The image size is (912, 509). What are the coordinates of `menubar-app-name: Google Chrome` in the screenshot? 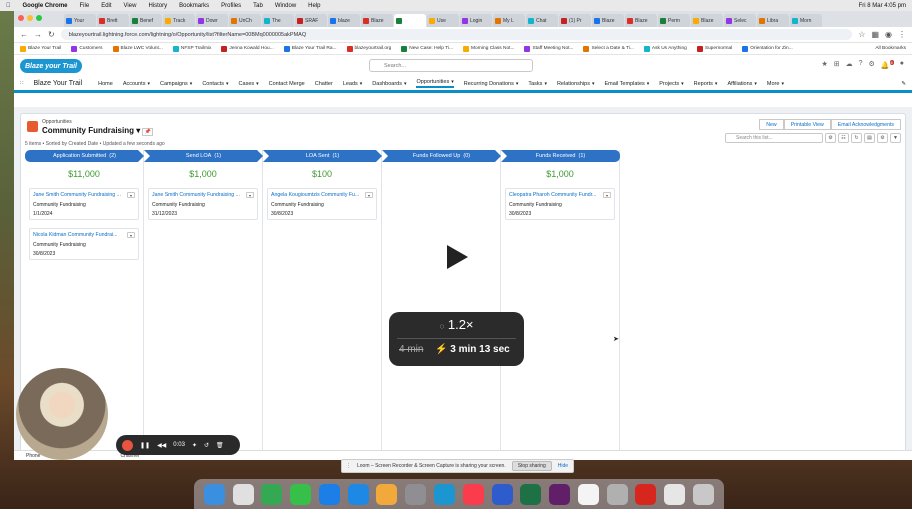 It's located at (45, 6).